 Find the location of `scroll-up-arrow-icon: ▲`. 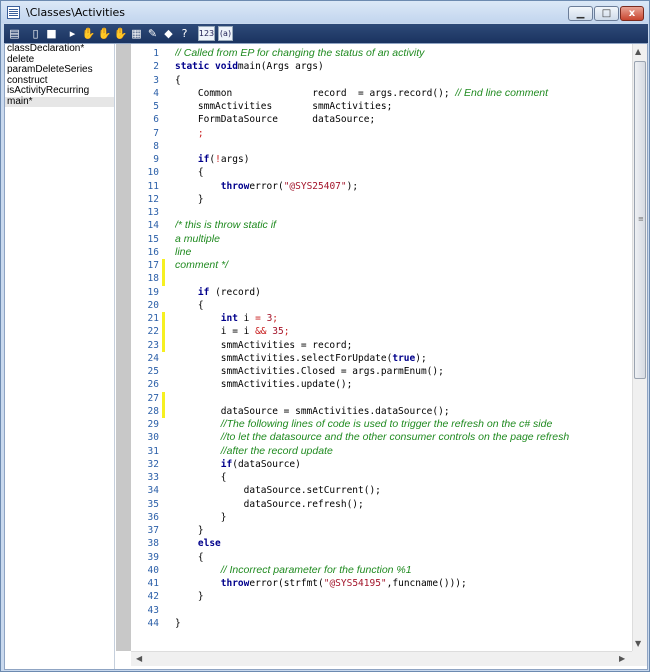

scroll-up-arrow-icon: ▲ is located at coordinates (638, 51).